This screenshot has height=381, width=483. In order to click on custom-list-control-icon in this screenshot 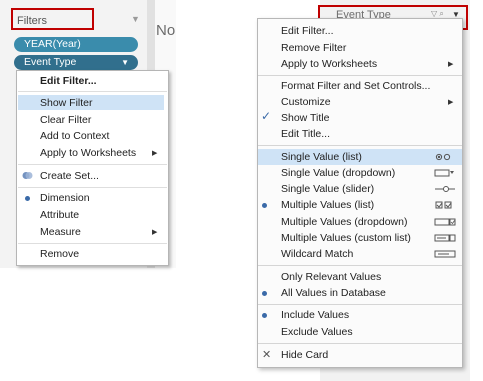, I will do `click(445, 238)`.